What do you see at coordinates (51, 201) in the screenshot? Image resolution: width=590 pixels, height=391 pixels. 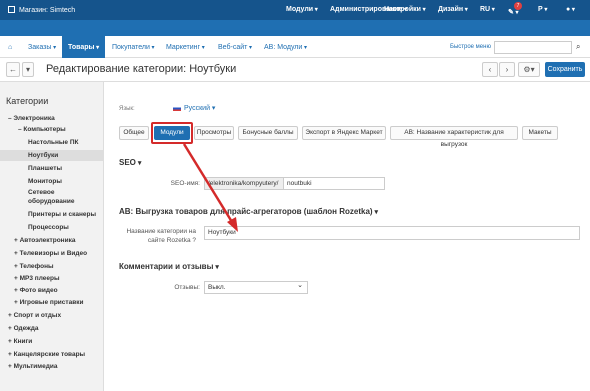 I see `sidebar-item-network-2: оборудование` at bounding box center [51, 201].